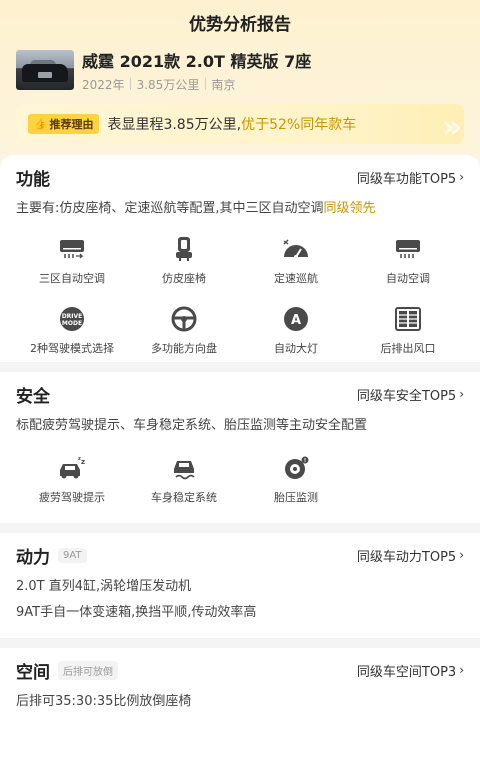 The image size is (480, 769). I want to click on car-meta: 2022年 | 3.85万公里 | 南京, so click(159, 84).